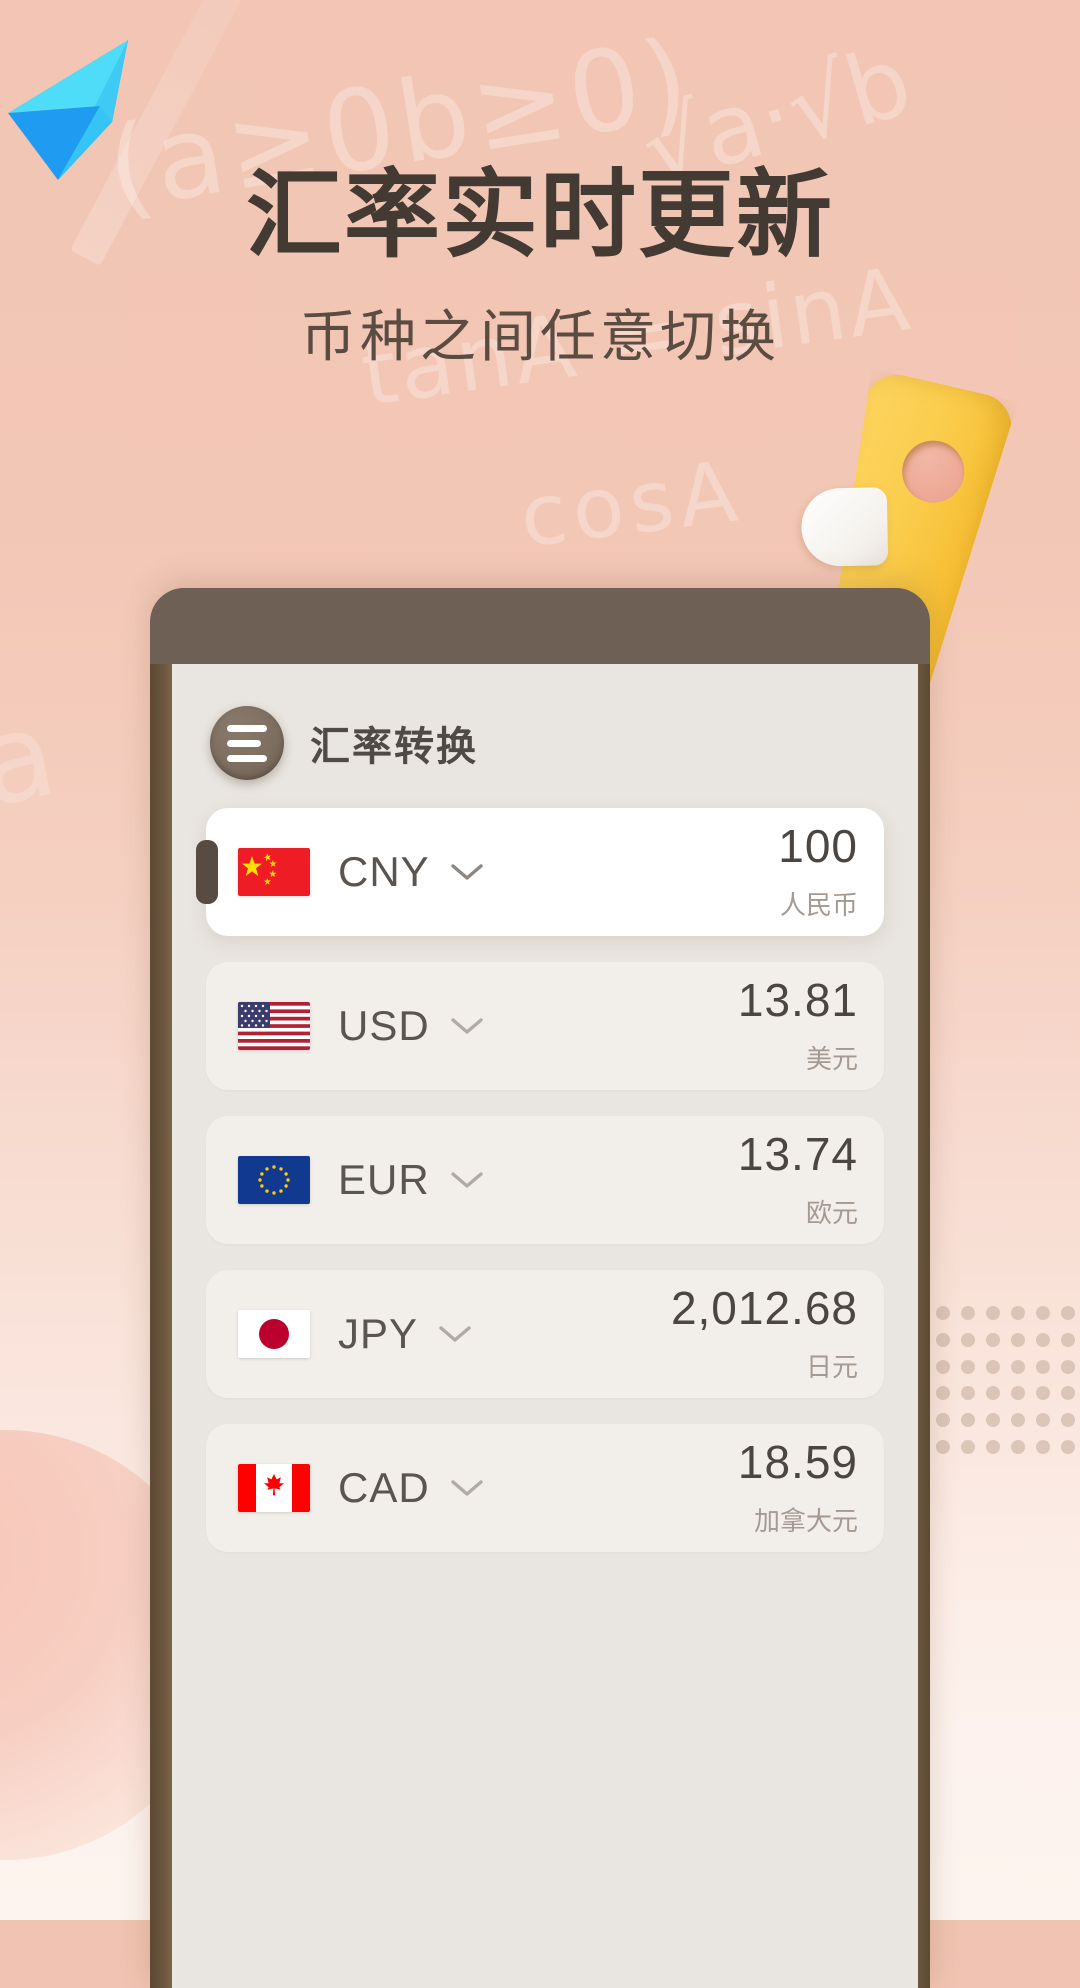 This screenshot has width=1080, height=1988. I want to click on us-flag-icon, so click(274, 1026).